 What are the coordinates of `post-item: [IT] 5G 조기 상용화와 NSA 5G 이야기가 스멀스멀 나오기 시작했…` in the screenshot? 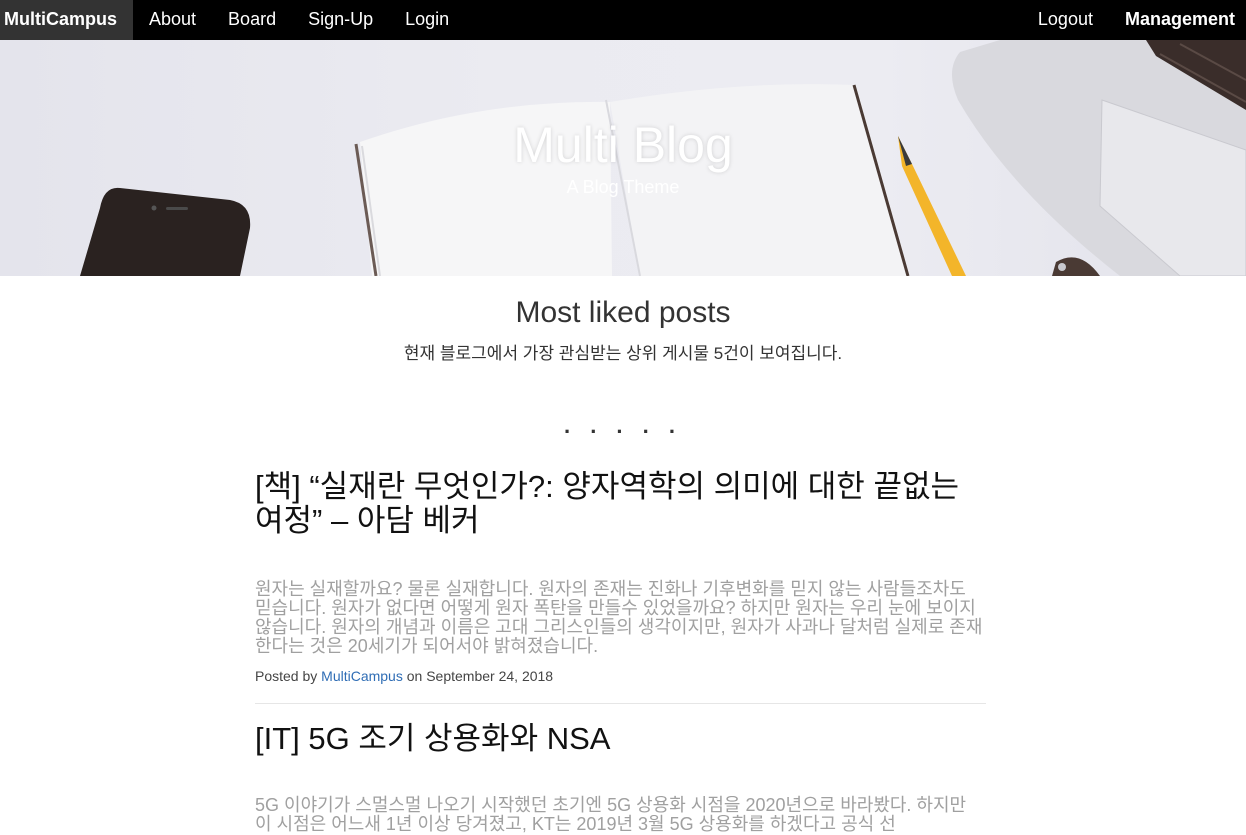 It's located at (620, 778).